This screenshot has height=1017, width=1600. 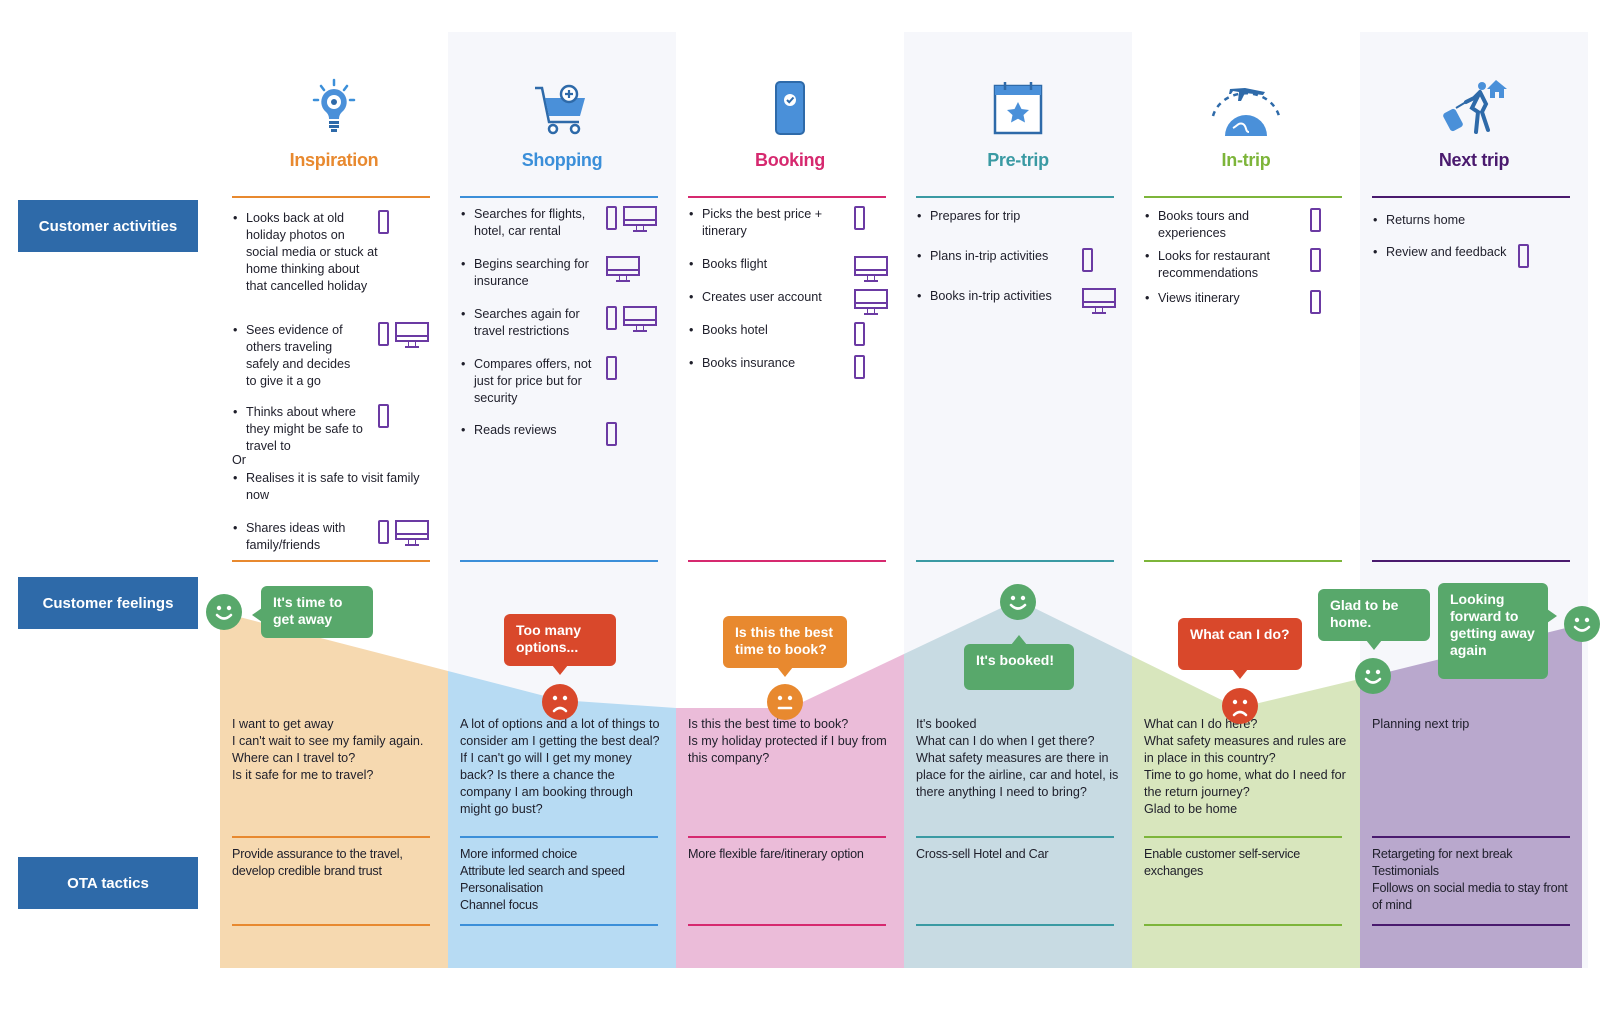 What do you see at coordinates (975, 216) in the screenshot?
I see `activity-label: Prepares for trip` at bounding box center [975, 216].